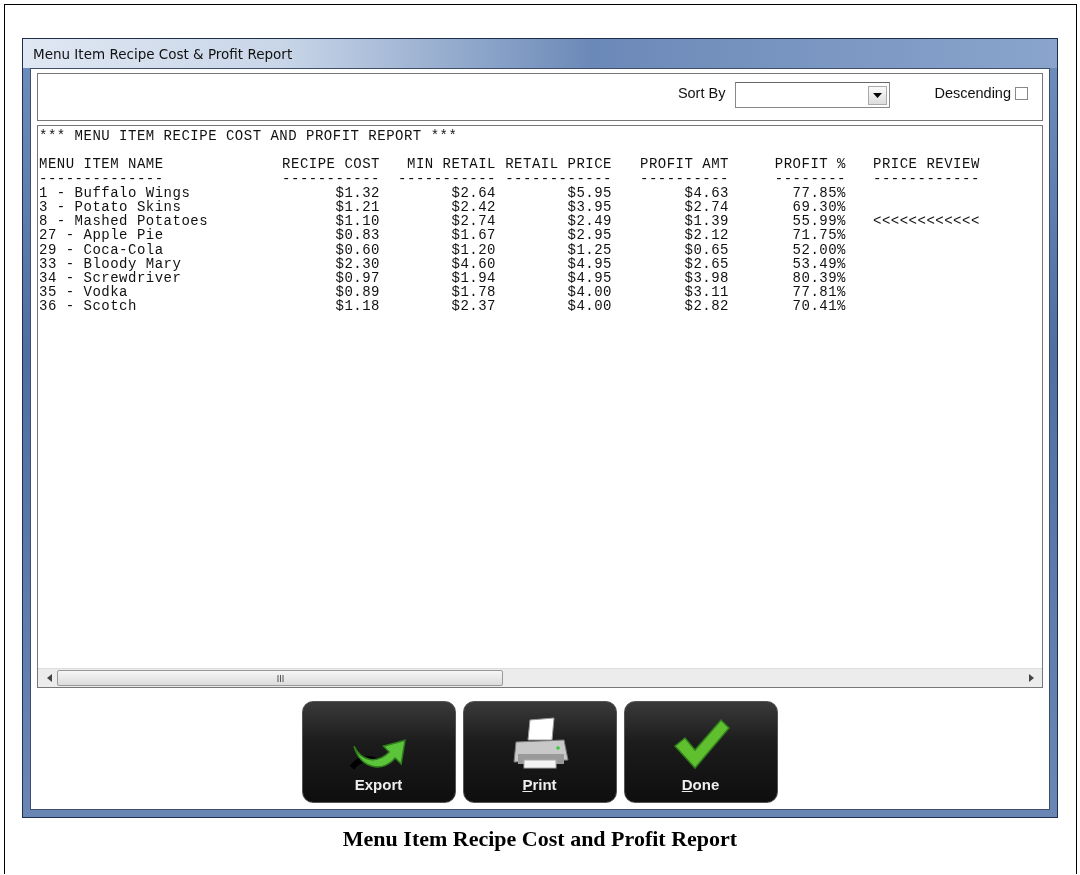  Describe the element at coordinates (706, 249) in the screenshot. I see `report-cell-text: $0.65` at that location.